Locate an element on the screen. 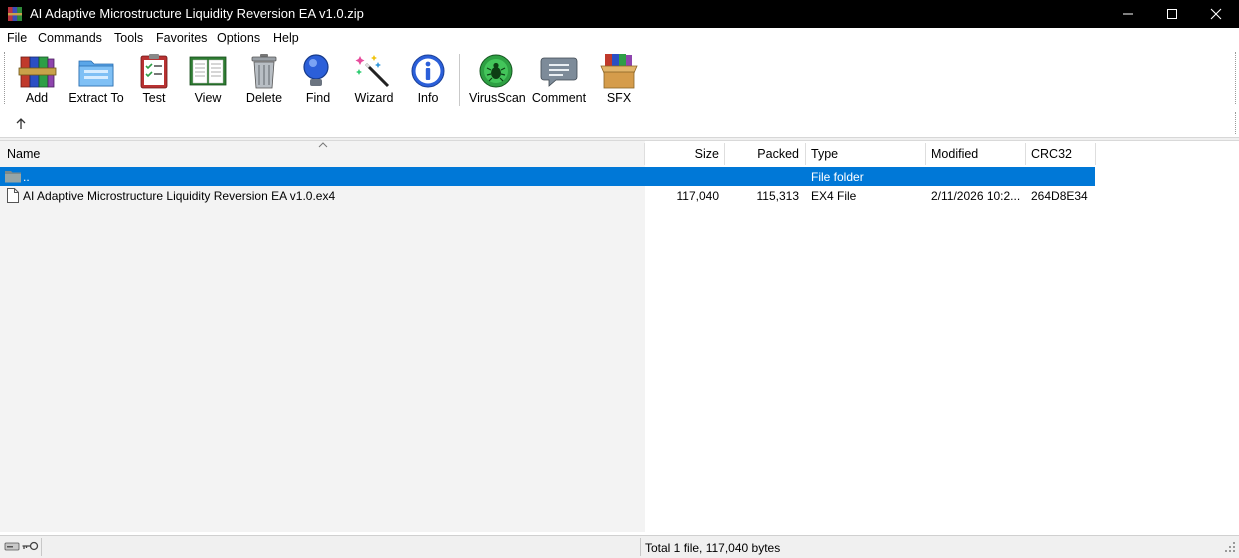 Image resolution: width=1239 pixels, height=558 pixels. row-type: EX4 File is located at coordinates (834, 196).